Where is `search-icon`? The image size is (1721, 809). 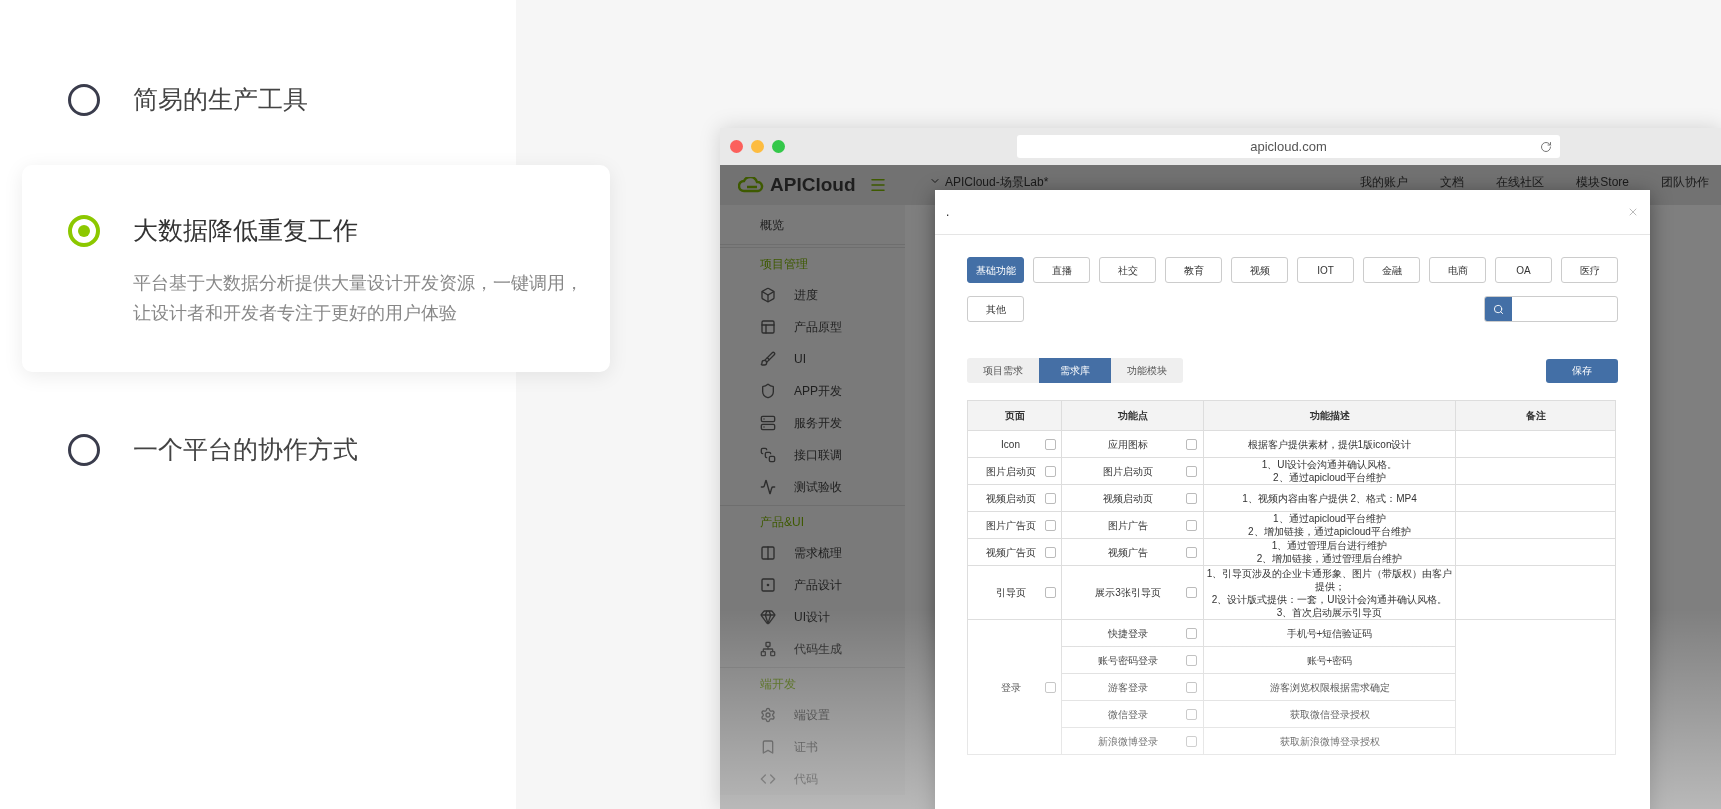
search-icon is located at coordinates (1498, 309).